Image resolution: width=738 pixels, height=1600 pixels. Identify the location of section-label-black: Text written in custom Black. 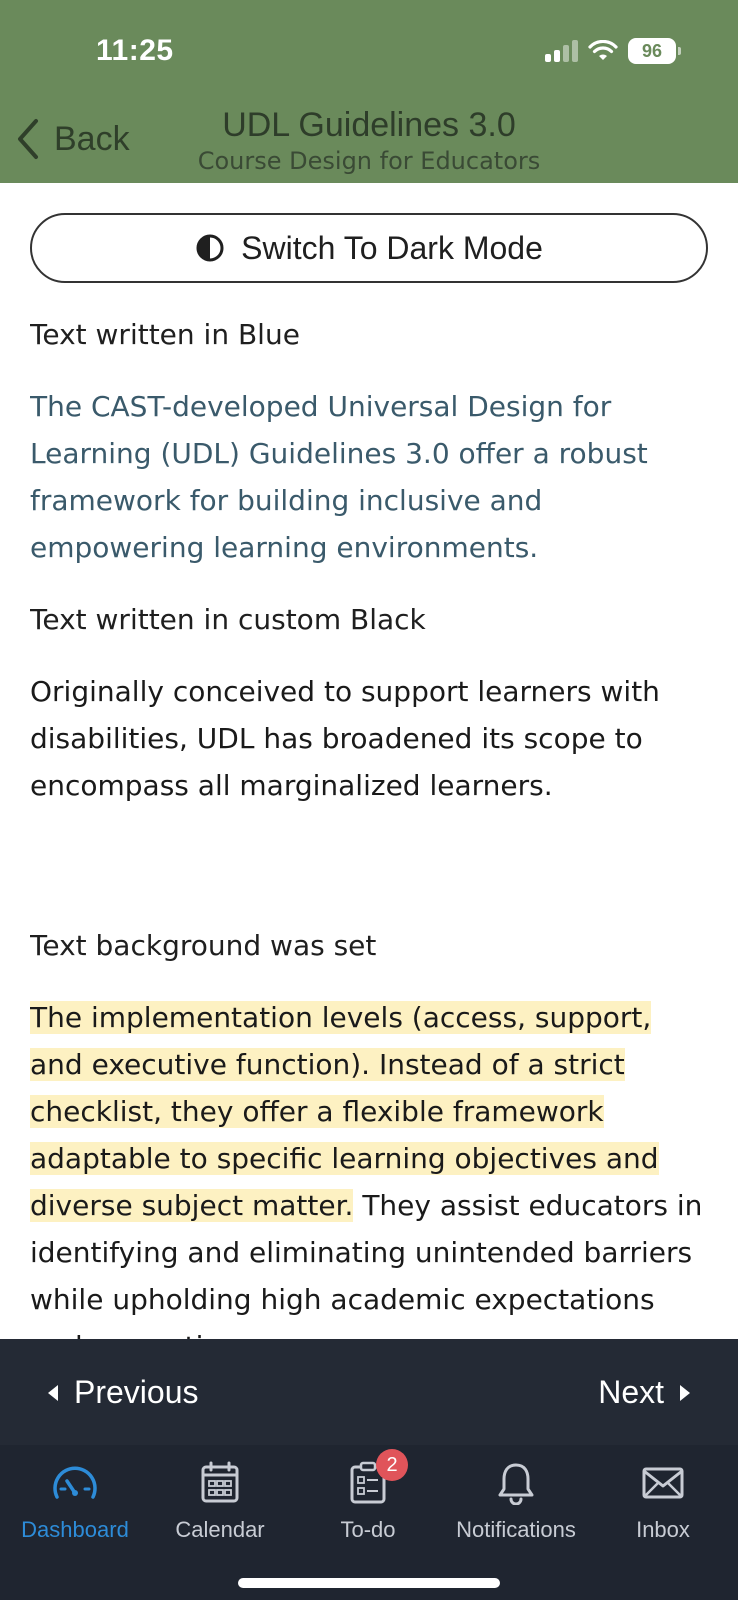
(228, 619).